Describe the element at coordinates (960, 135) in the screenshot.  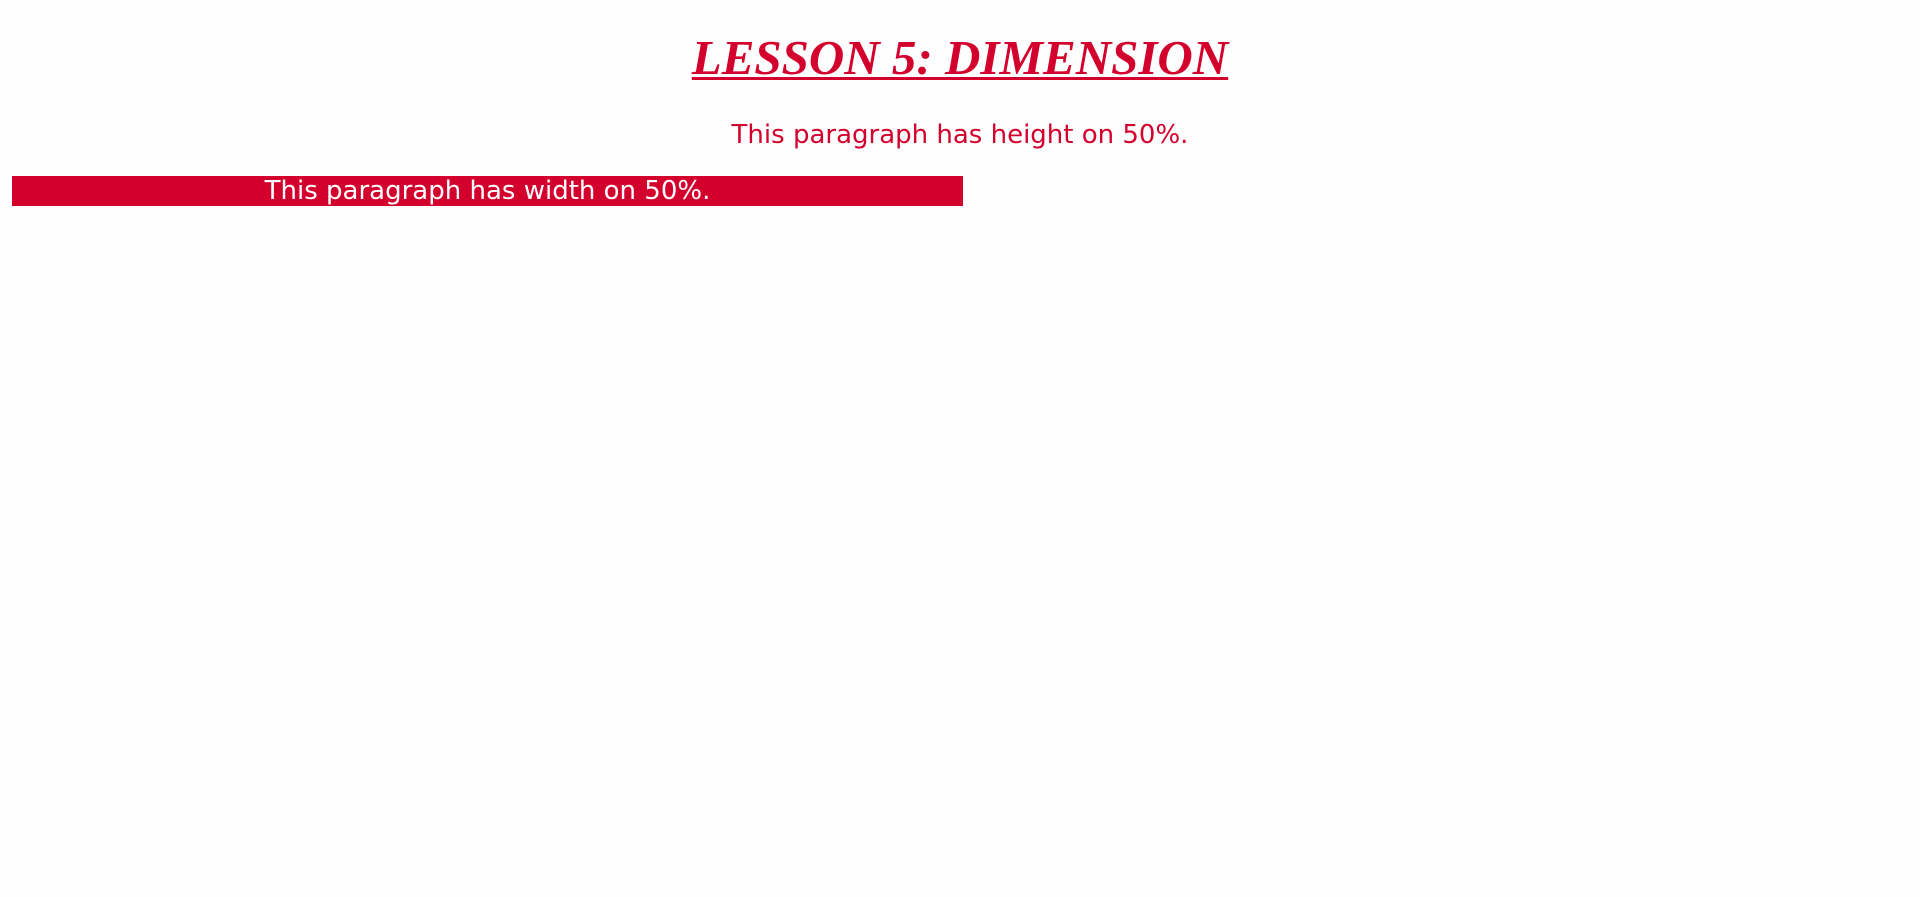
I see `height-paragraph: This paragraph has height on 50%.` at that location.